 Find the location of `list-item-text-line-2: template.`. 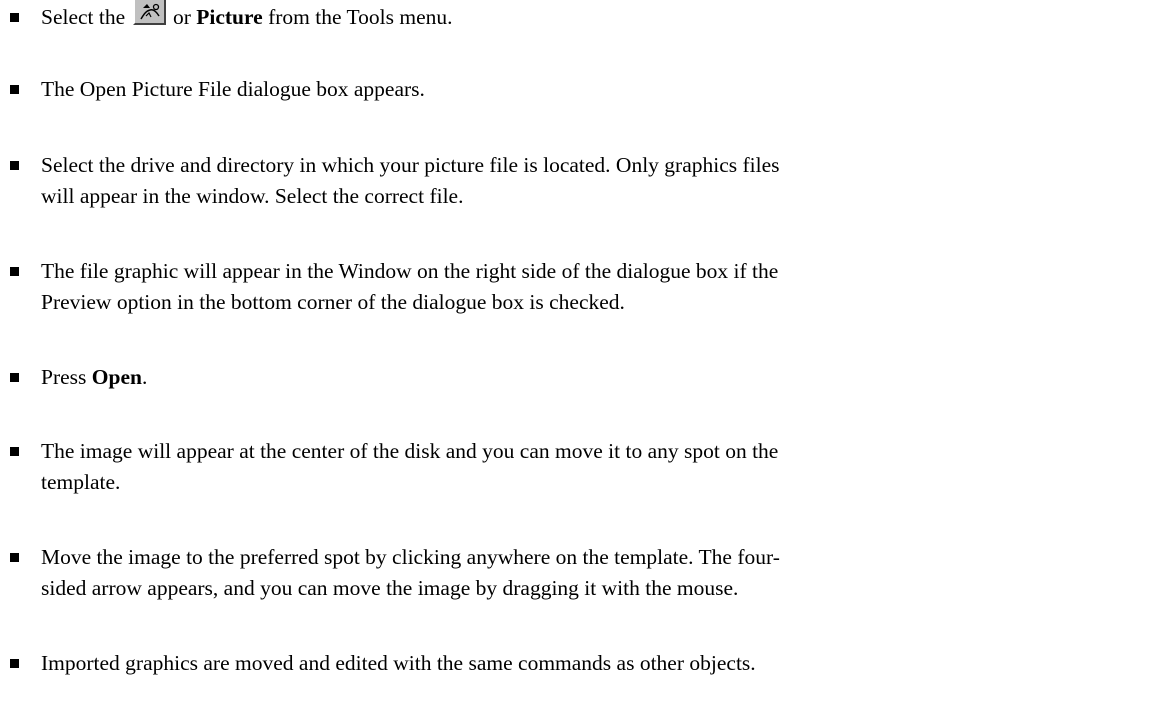

list-item-text-line-2: template. is located at coordinates (81, 482).